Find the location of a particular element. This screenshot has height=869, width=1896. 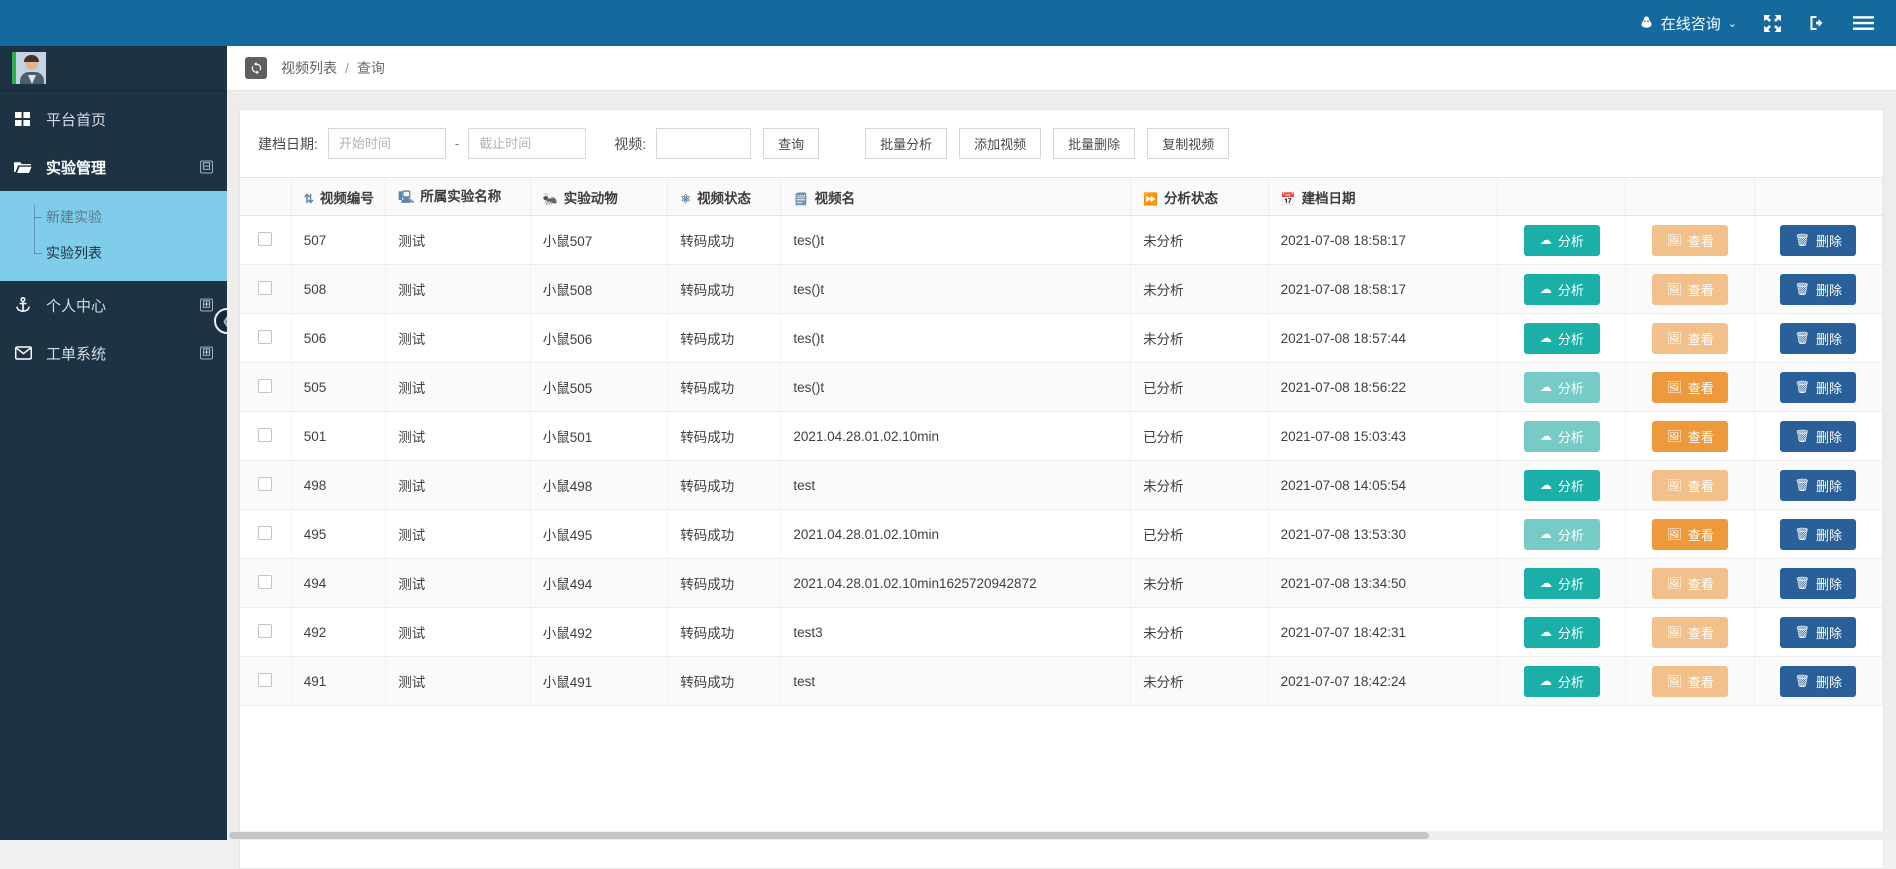

search-button: 查询 is located at coordinates (791, 143).